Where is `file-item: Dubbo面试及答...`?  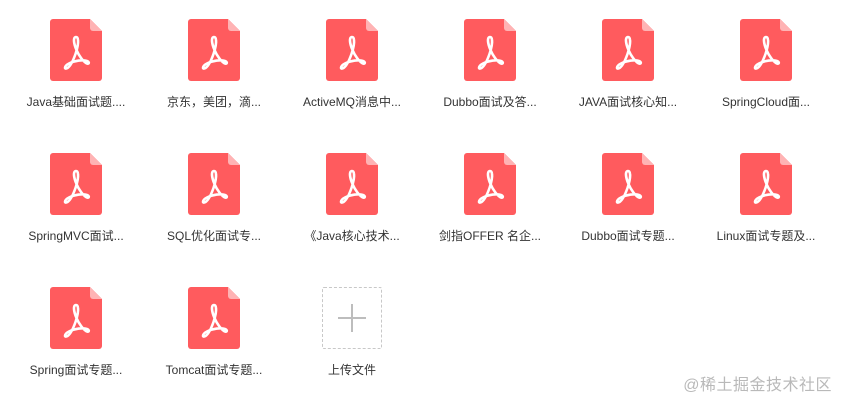
file-item: Dubbo面试及答... is located at coordinates (490, 85).